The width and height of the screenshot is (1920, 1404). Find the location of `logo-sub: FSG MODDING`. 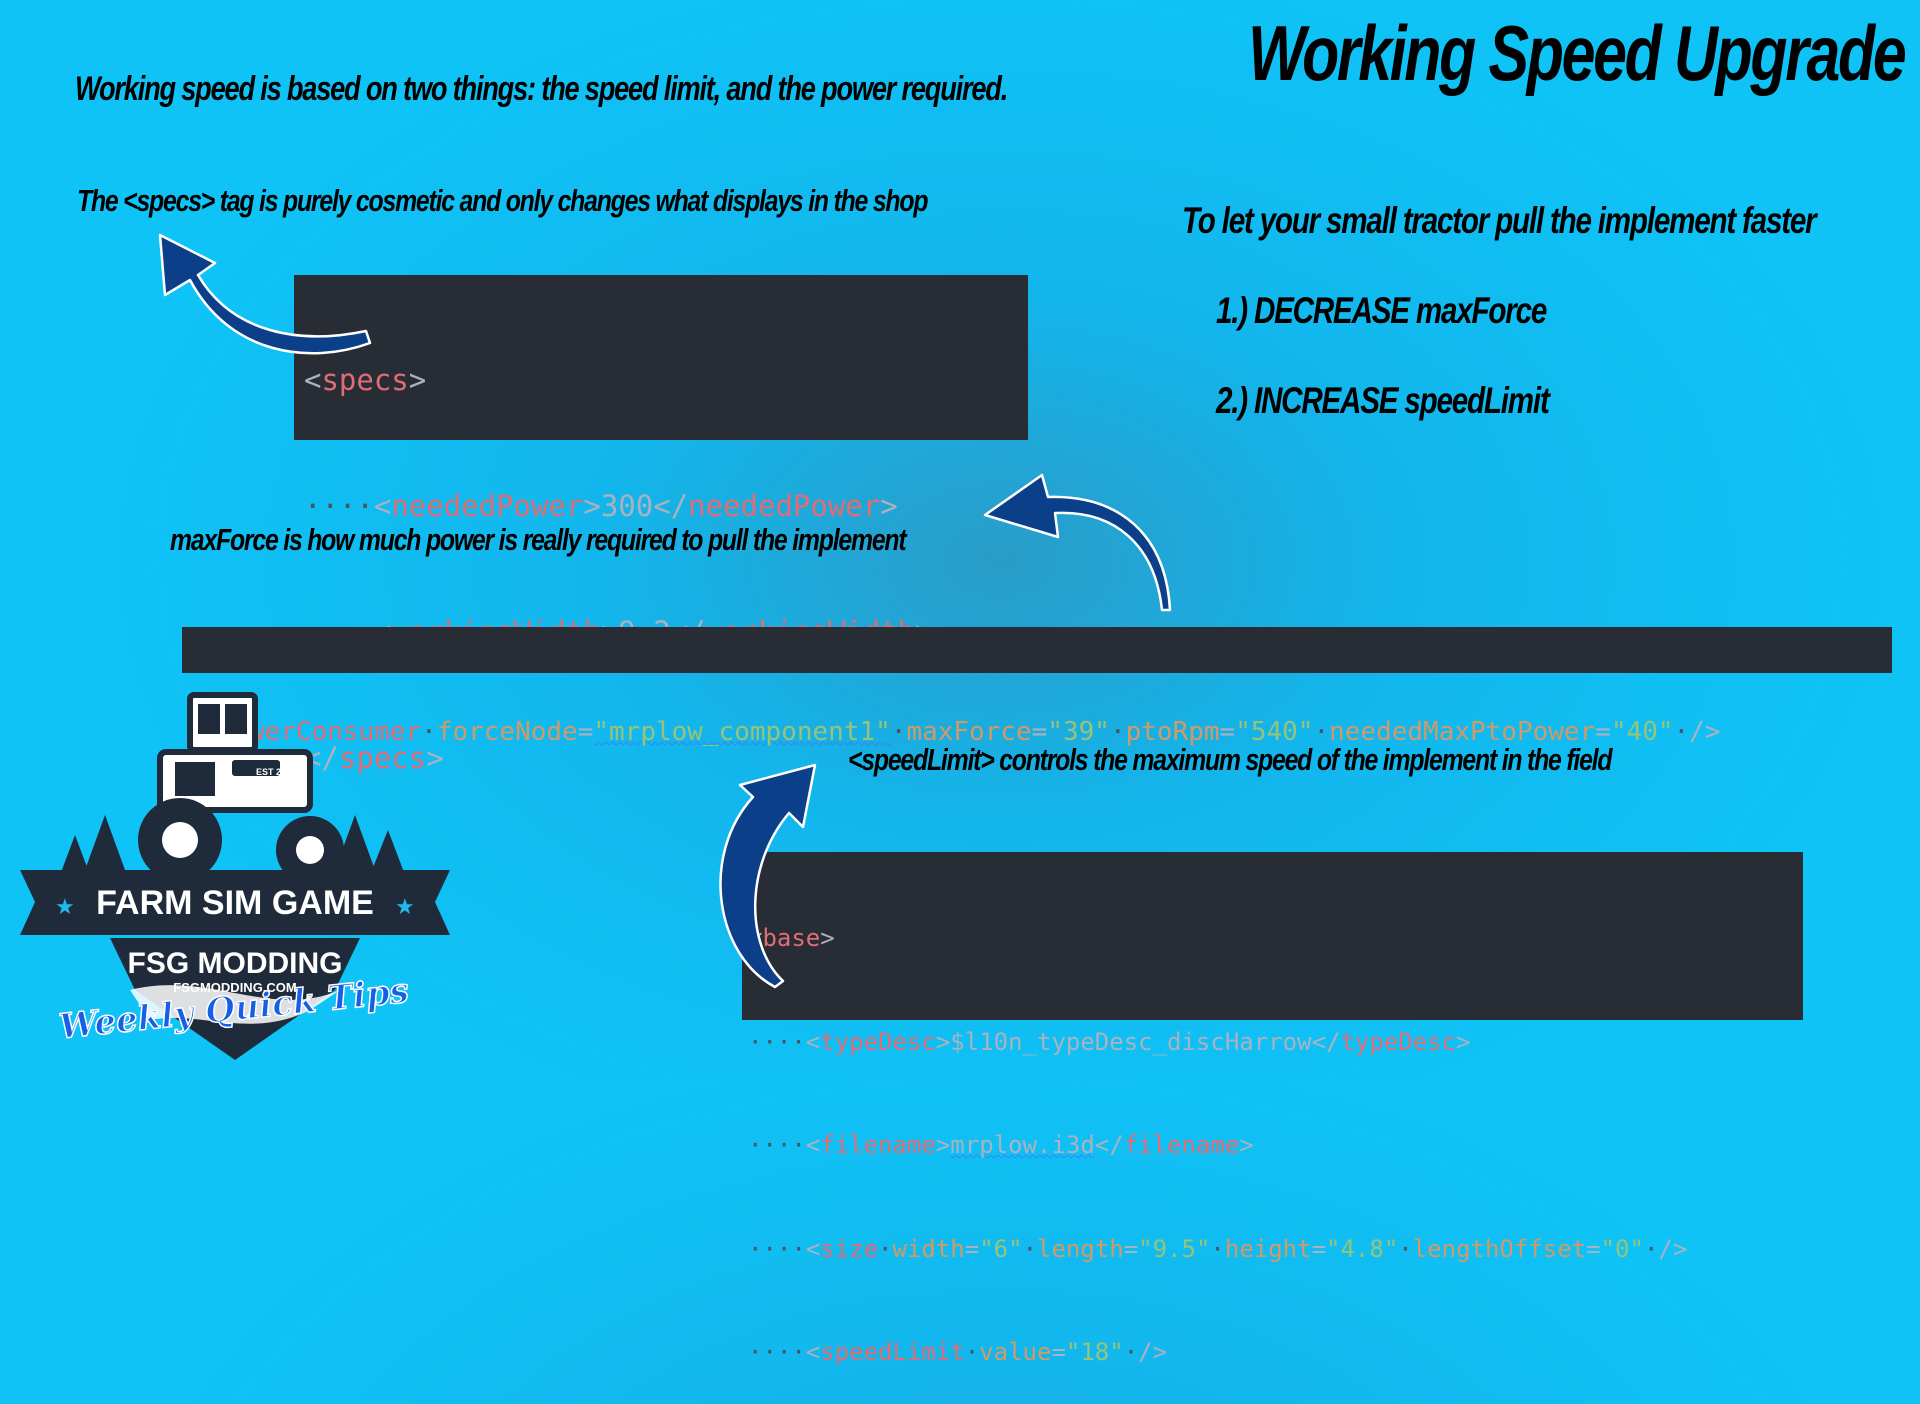

logo-sub: FSG MODDING is located at coordinates (235, 963).